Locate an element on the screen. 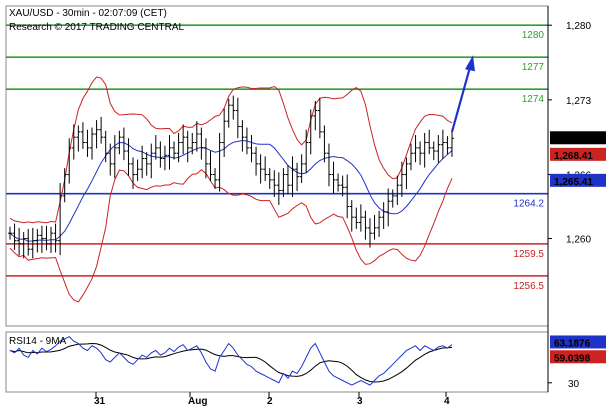  price-tags: 1,269.4 1,268.41 1,265.41 63.1876 59.0398 is located at coordinates (578, 247).